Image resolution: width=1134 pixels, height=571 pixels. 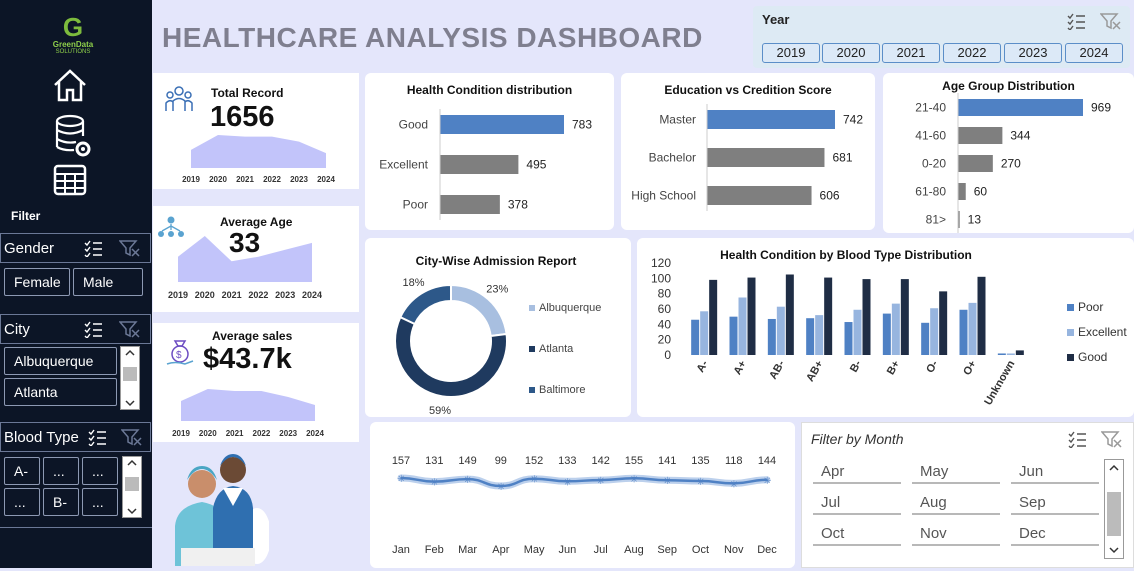 What do you see at coordinates (1055, 472) in the screenshot?
I see `month-button: Jun` at bounding box center [1055, 472].